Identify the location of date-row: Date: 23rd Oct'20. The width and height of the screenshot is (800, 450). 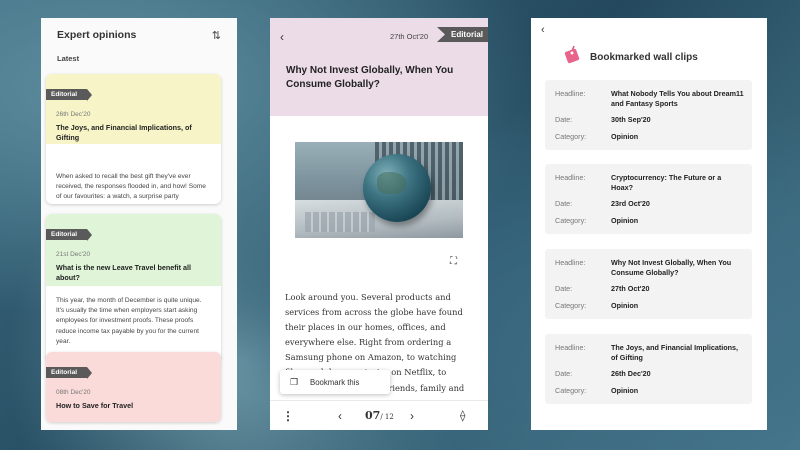
(649, 204).